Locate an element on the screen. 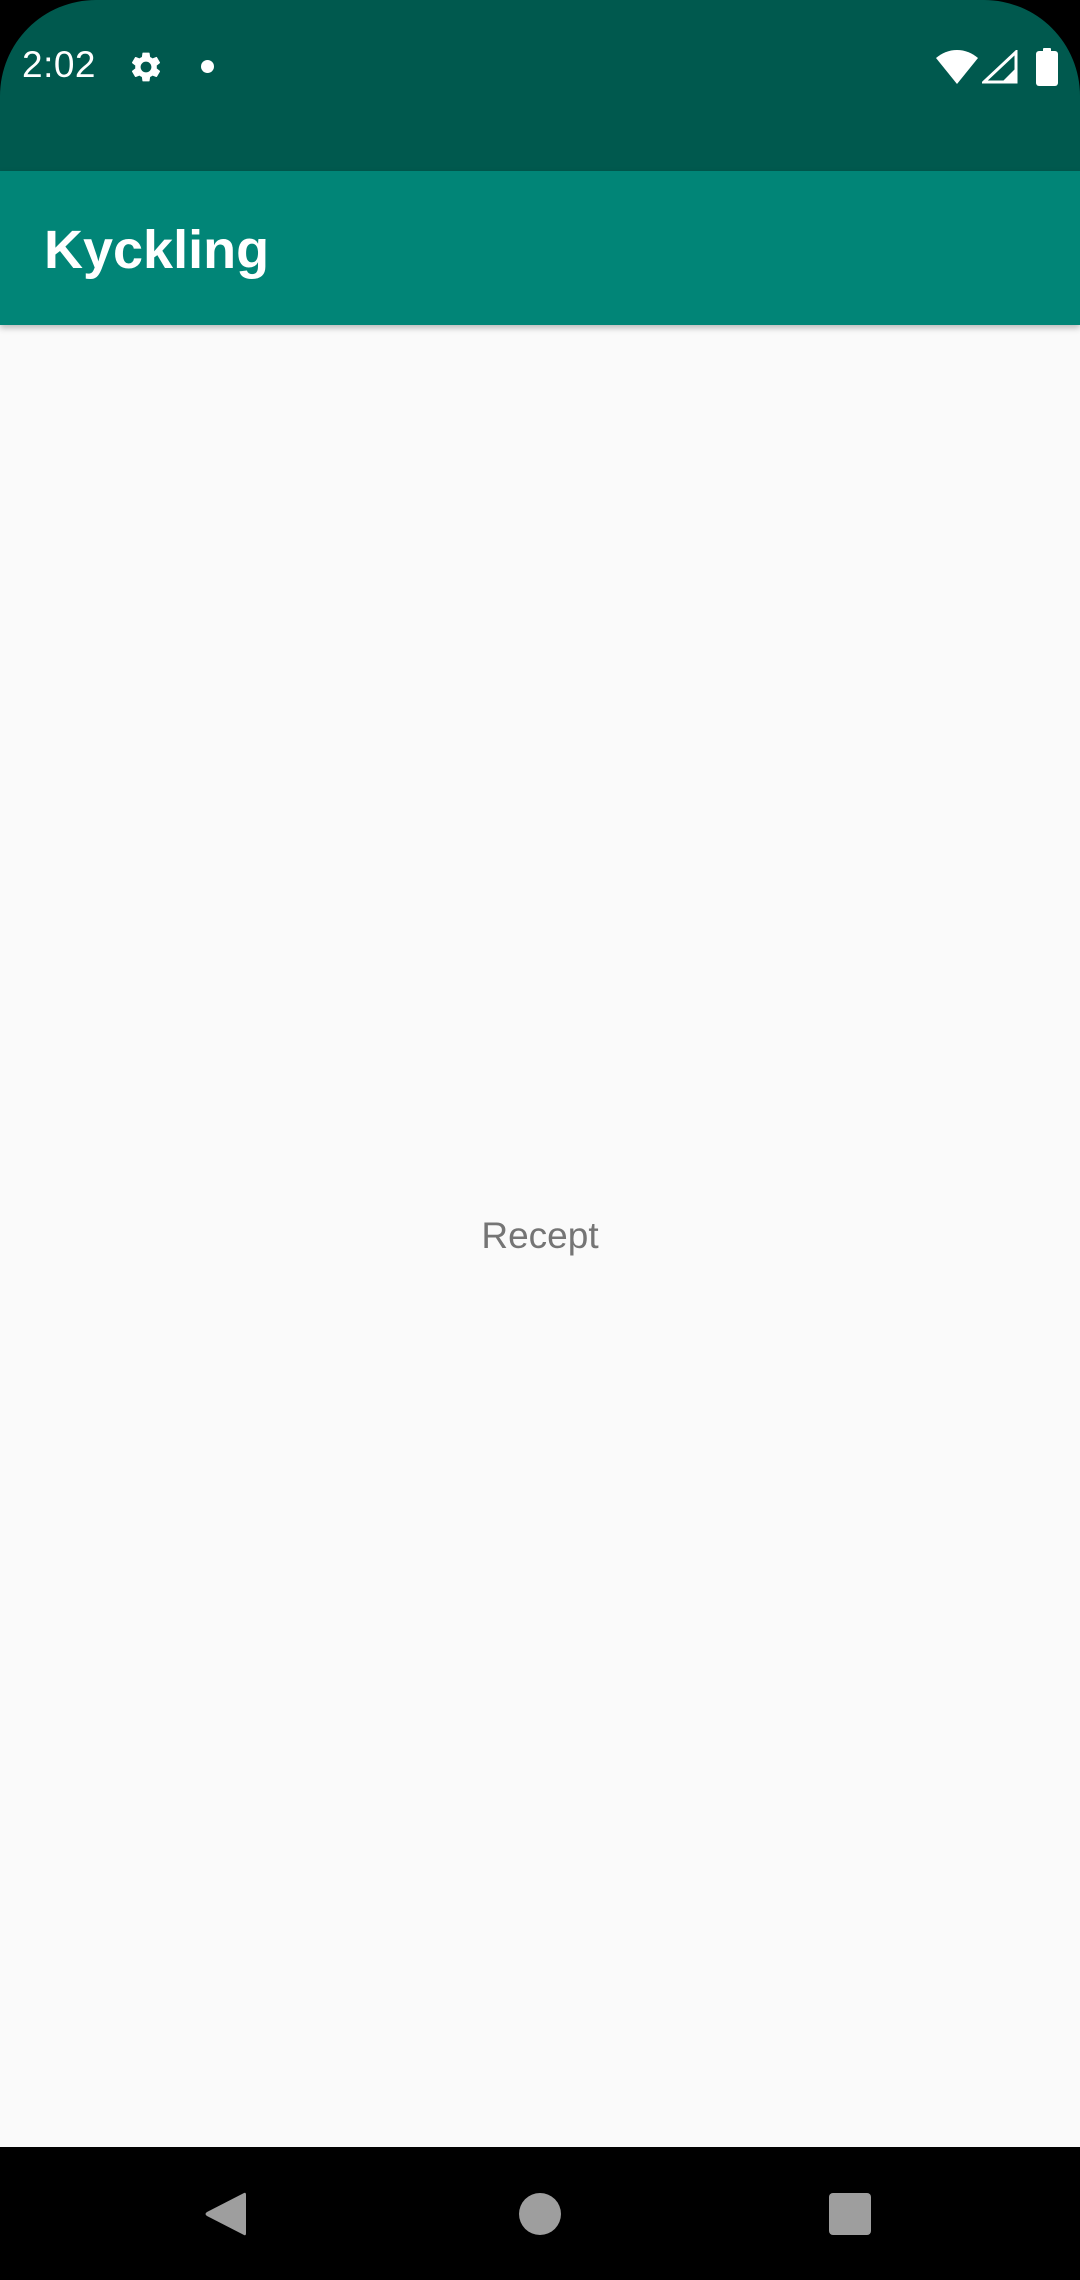 The width and height of the screenshot is (1080, 2280). home-icon is located at coordinates (540, 2214).